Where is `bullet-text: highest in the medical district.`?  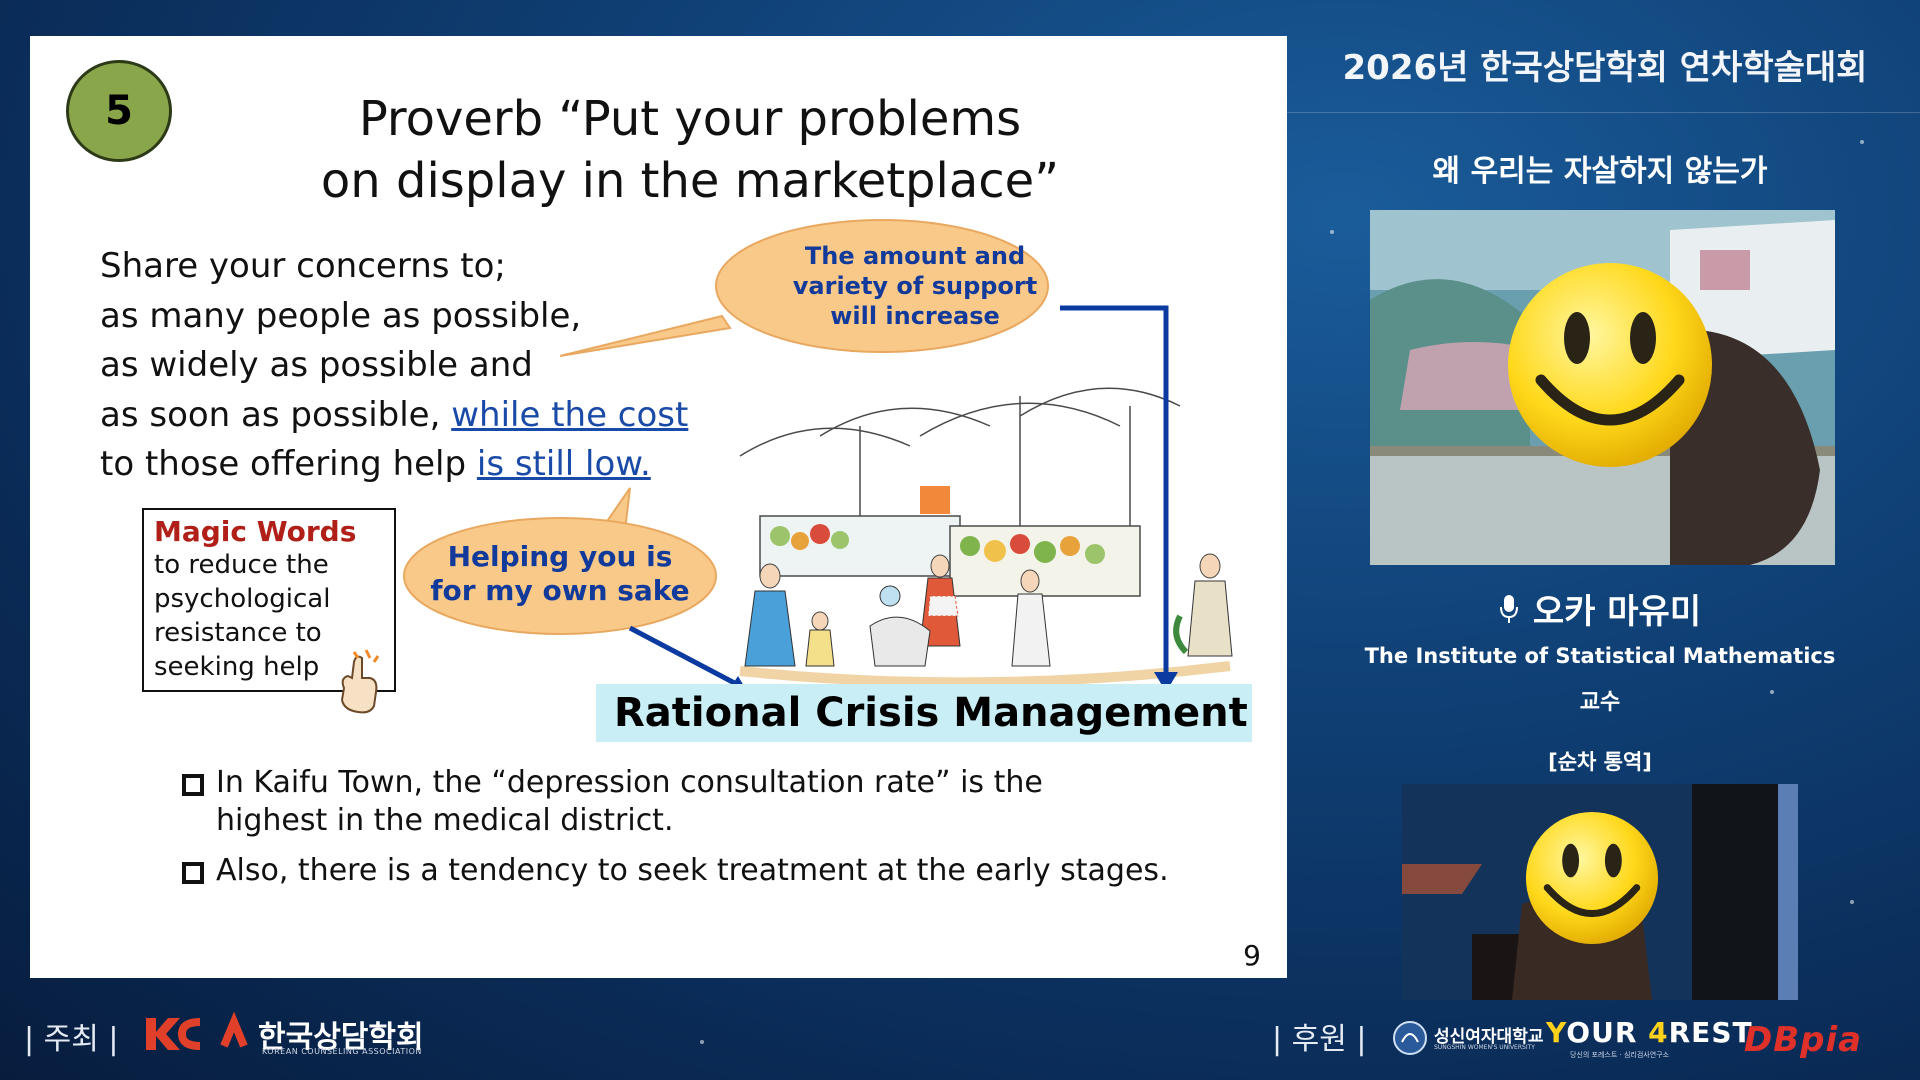 bullet-text: highest in the medical district. is located at coordinates (445, 820).